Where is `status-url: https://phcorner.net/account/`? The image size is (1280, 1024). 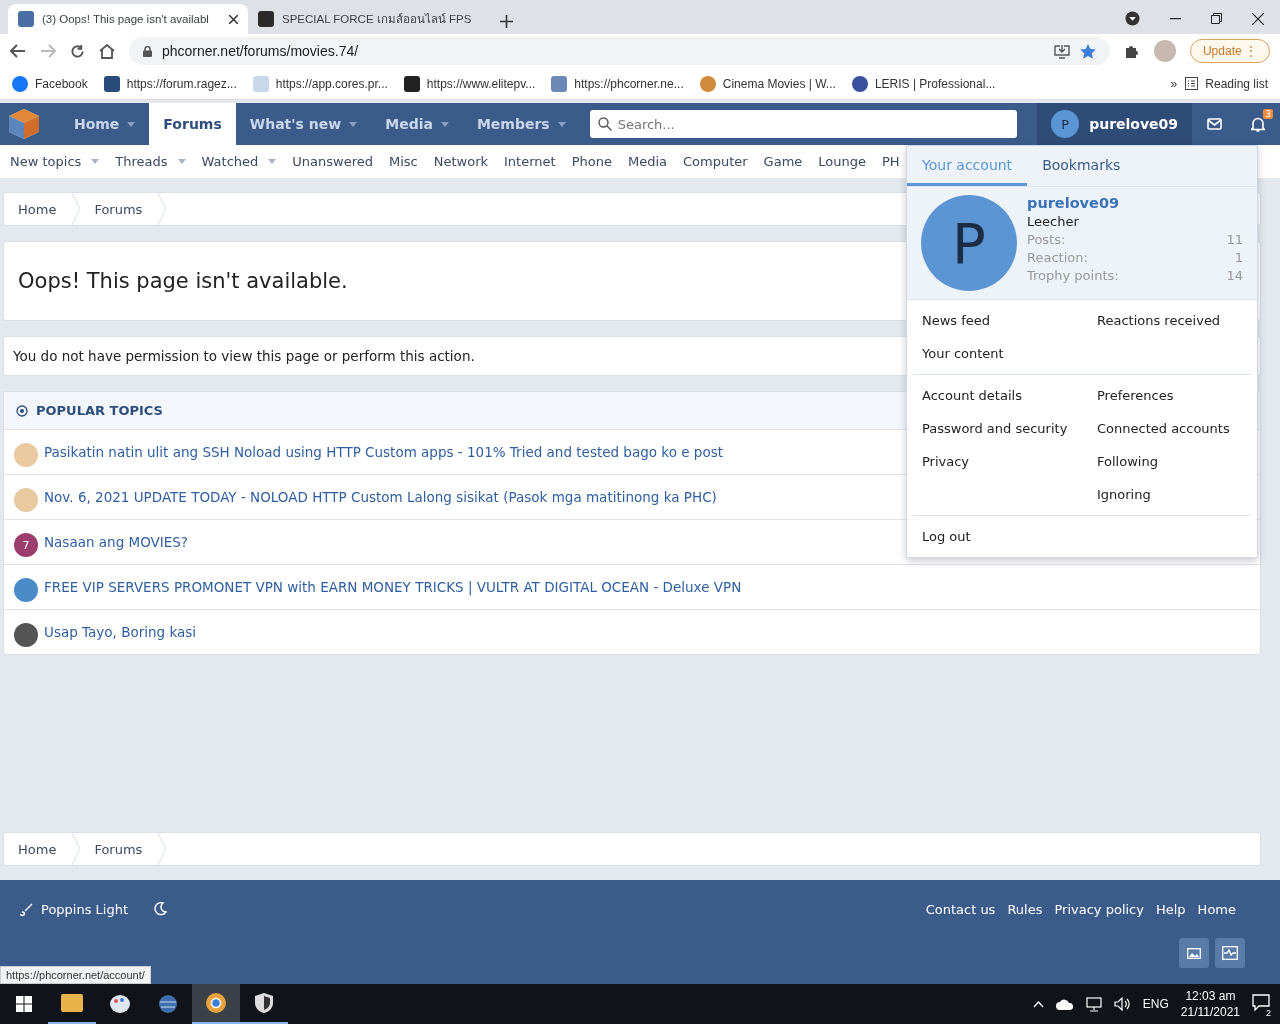 status-url: https://phcorner.net/account/ is located at coordinates (75, 975).